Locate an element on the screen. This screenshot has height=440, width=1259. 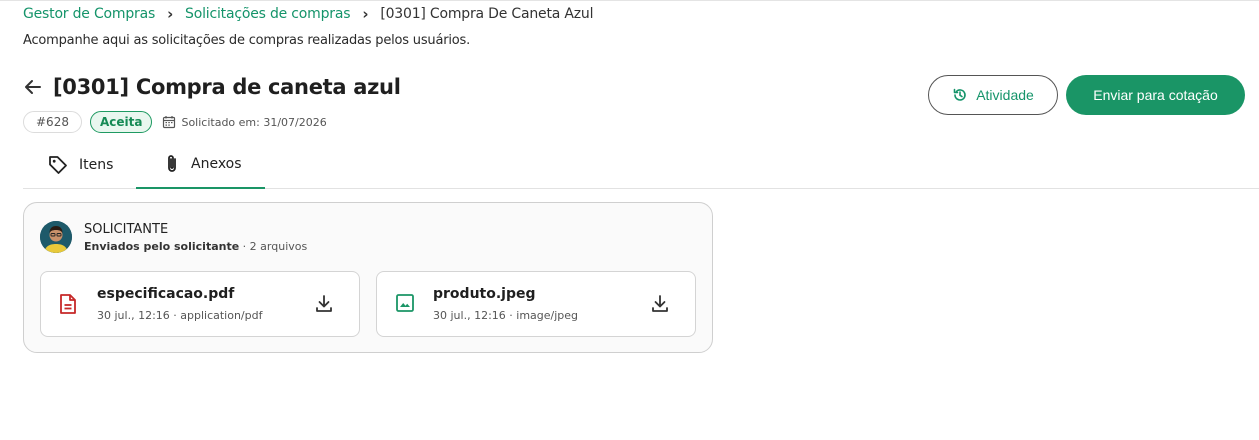
status-badge: Aceita is located at coordinates (121, 122).